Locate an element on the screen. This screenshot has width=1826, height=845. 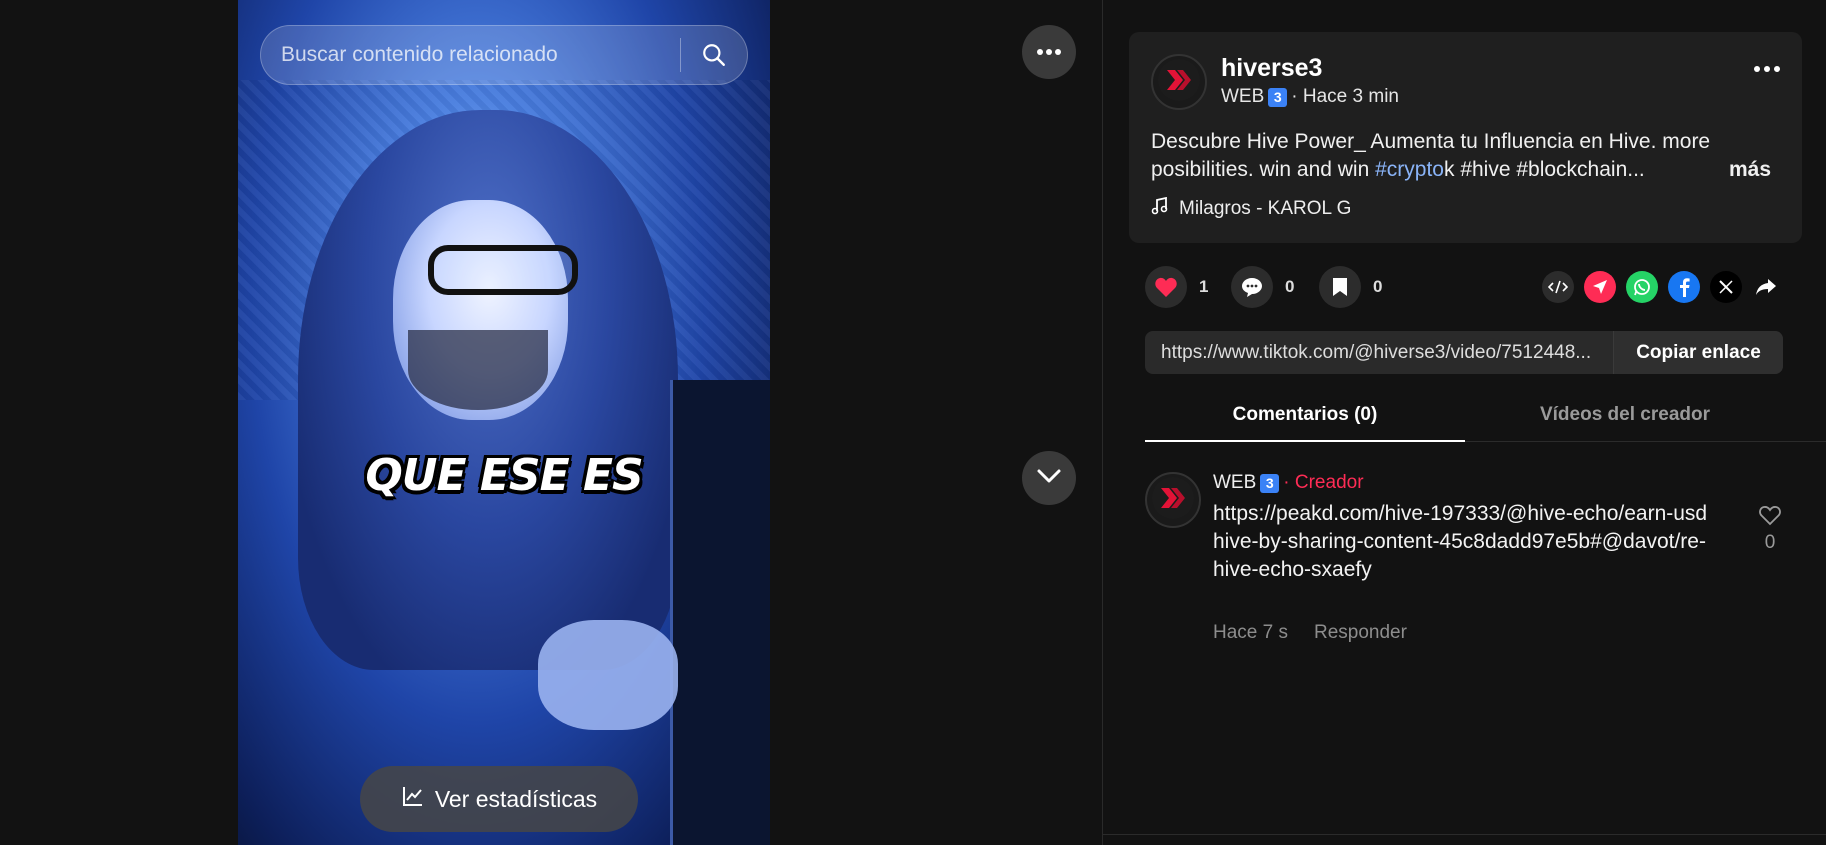
avatar is located at coordinates (1179, 82).